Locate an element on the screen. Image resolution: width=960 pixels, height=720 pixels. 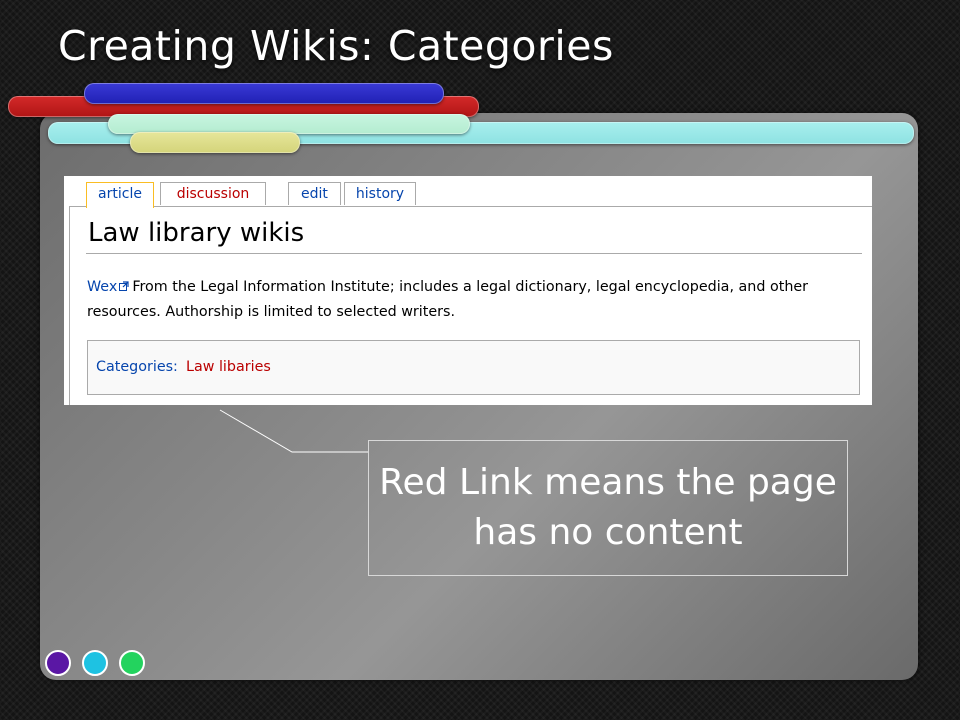
external-link-icon is located at coordinates (124, 283).